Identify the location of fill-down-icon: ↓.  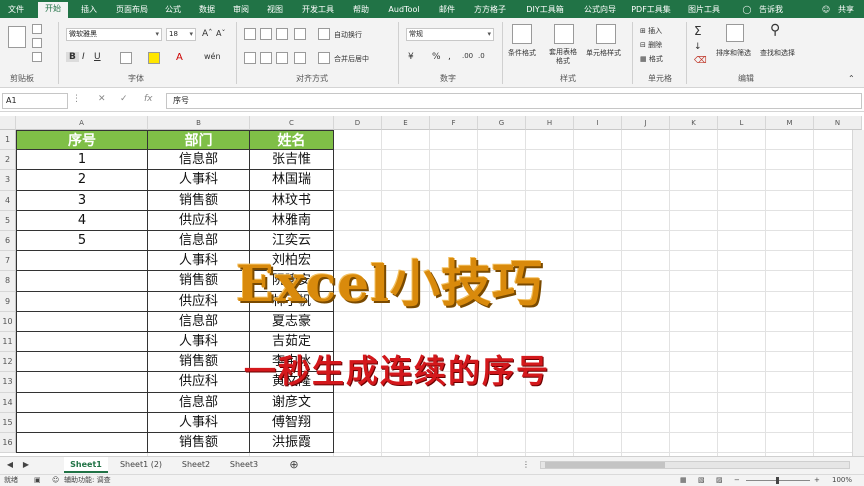
(698, 47).